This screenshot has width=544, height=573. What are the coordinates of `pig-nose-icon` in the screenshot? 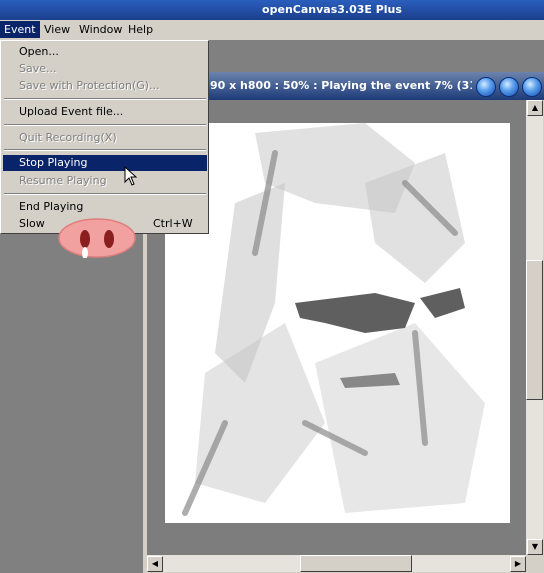 It's located at (97, 238).